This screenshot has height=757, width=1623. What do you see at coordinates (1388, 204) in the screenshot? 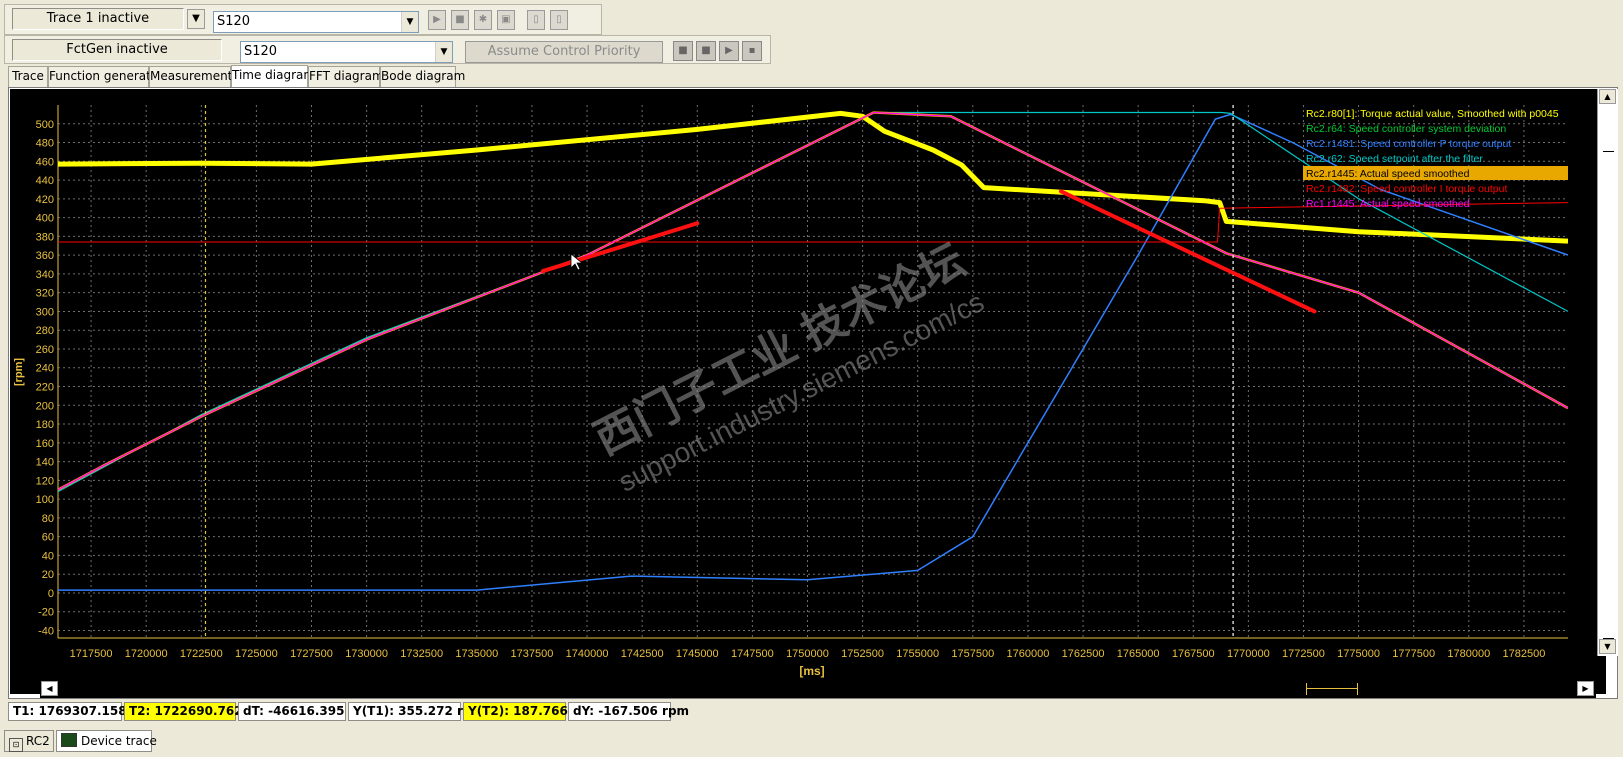
I see `legend-entry: Rc1.r1445: Actual speed smoothed` at bounding box center [1388, 204].